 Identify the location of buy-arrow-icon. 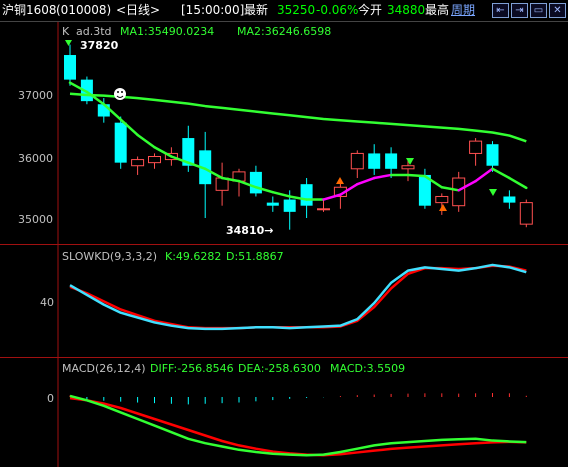
(340, 180).